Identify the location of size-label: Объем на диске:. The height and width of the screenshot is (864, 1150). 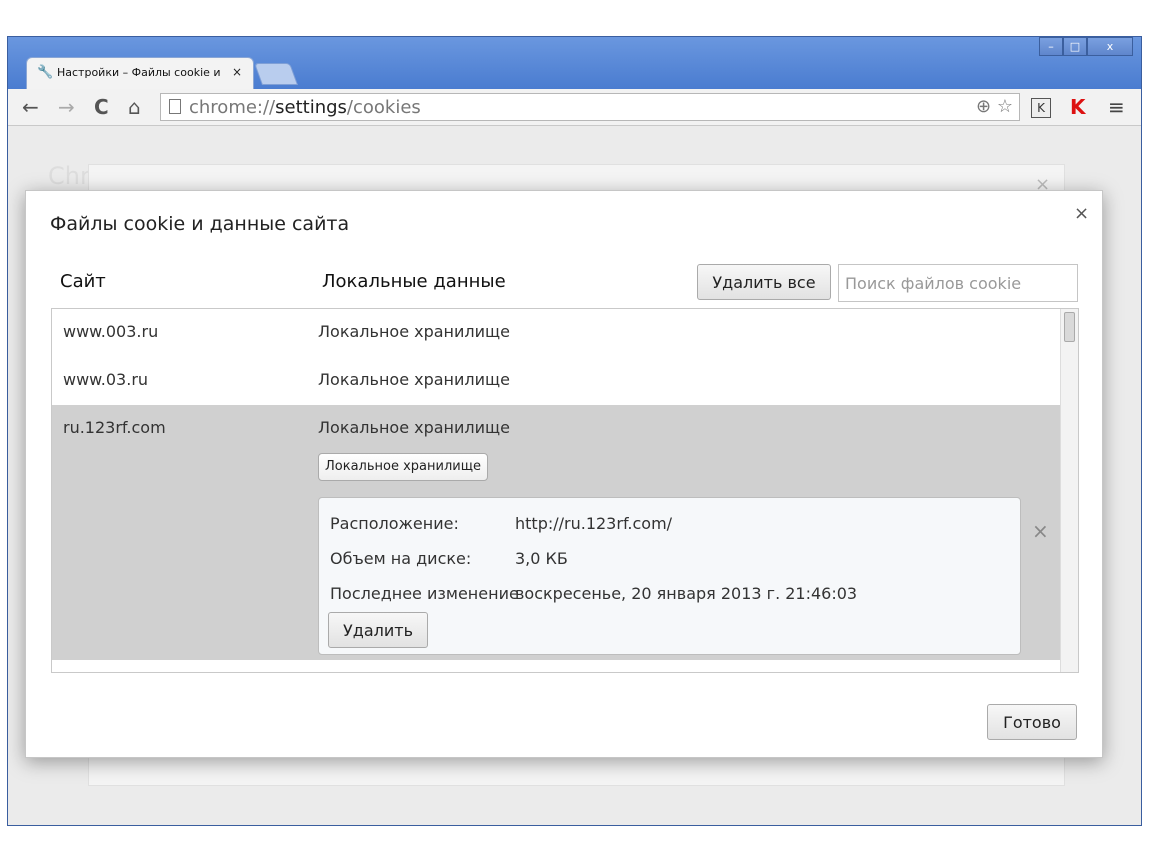
(401, 558).